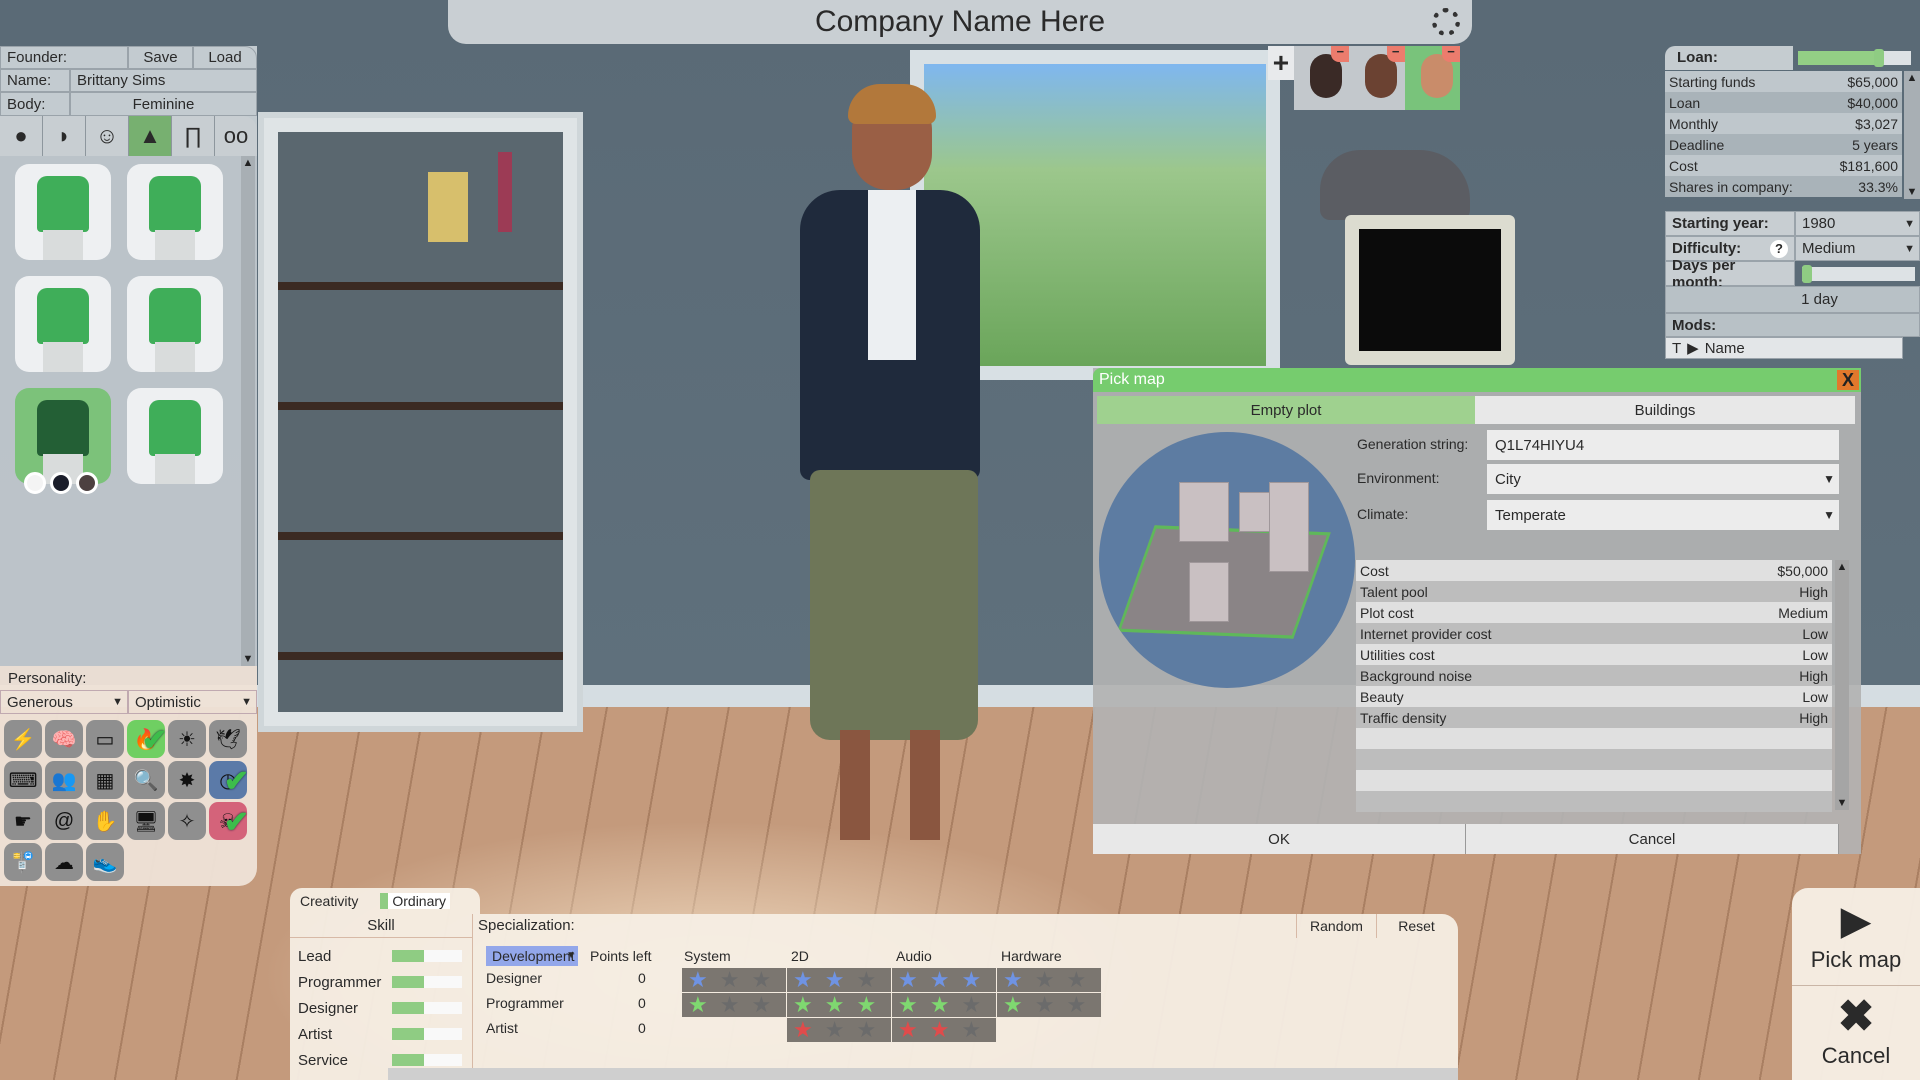  I want to click on difficulty-select: Medium ▼, so click(1857, 248).